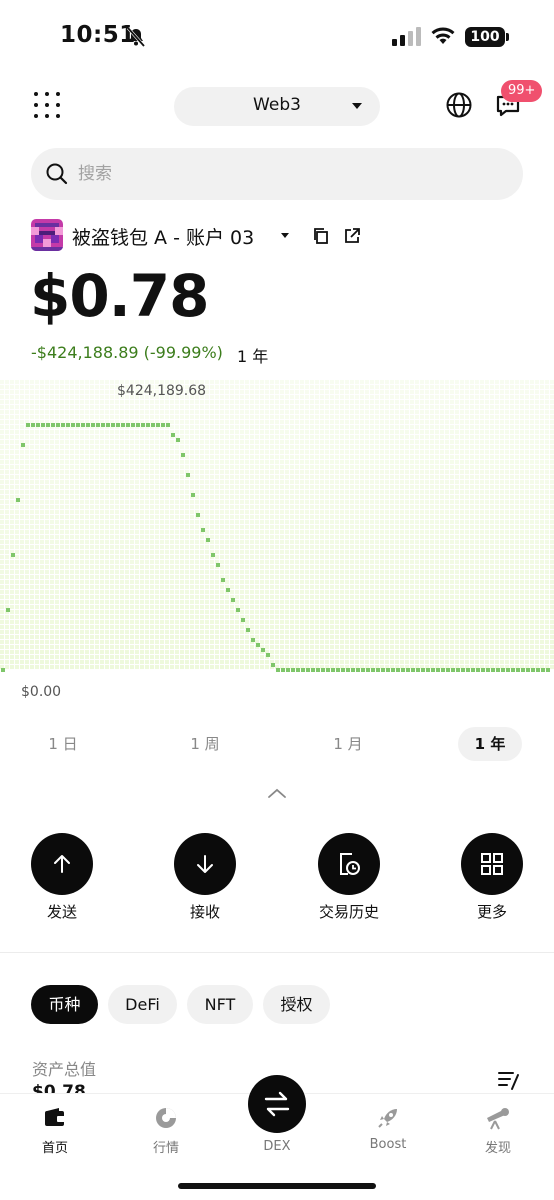 This screenshot has height=1200, width=554. What do you see at coordinates (166, 1130) in the screenshot?
I see `nav-market: 行情` at bounding box center [166, 1130].